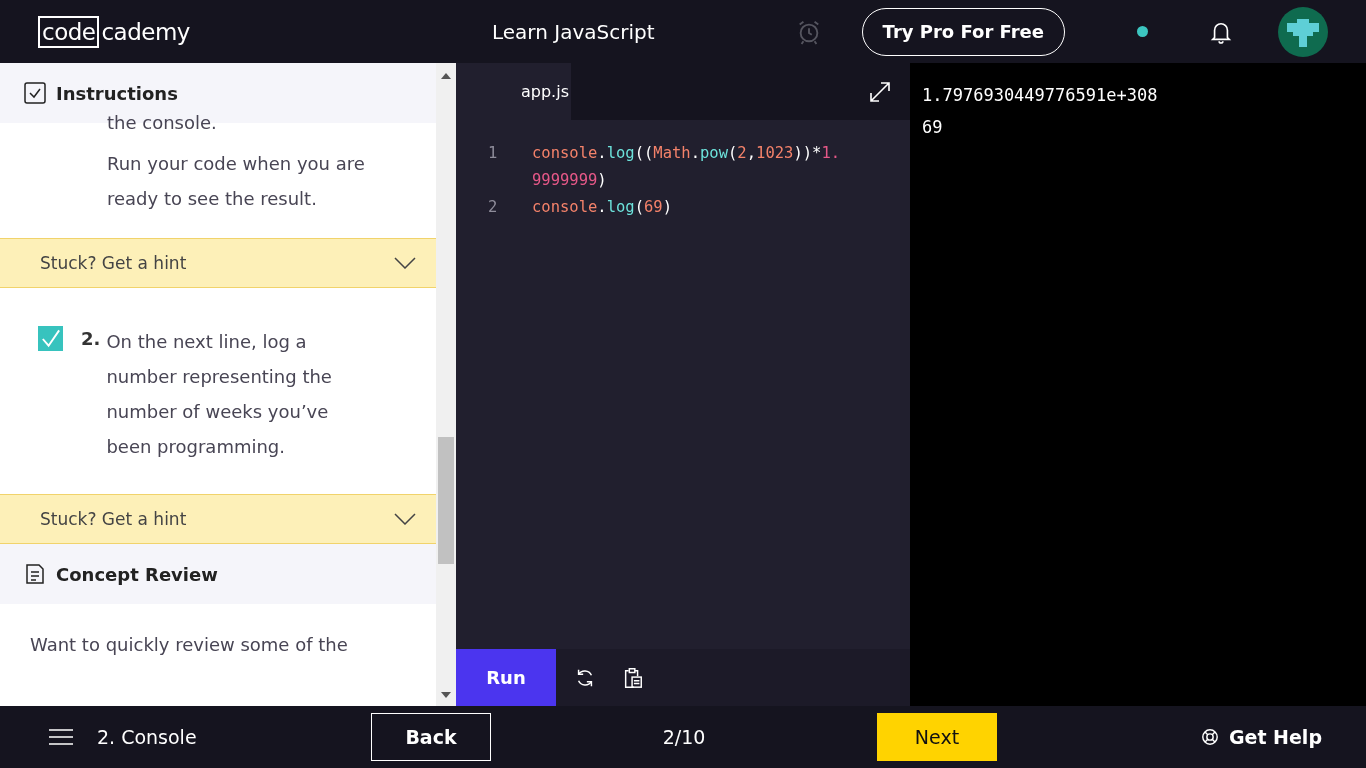  I want to click on line-number: 1, so click(493, 153).